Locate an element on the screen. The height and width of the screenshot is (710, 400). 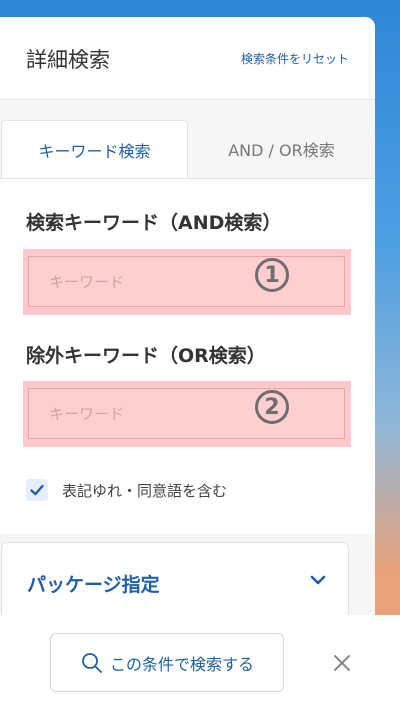
footer-bar: この条件で検索する is located at coordinates (200, 662).